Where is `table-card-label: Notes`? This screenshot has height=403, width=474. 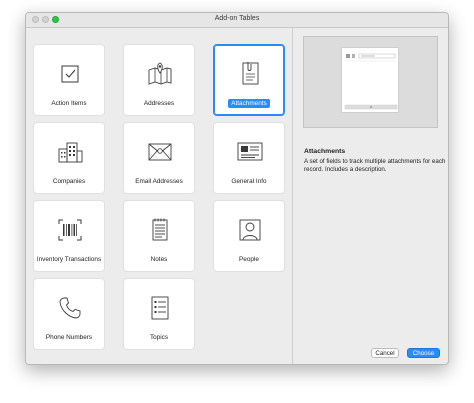
table-card-label: Notes is located at coordinates (159, 259).